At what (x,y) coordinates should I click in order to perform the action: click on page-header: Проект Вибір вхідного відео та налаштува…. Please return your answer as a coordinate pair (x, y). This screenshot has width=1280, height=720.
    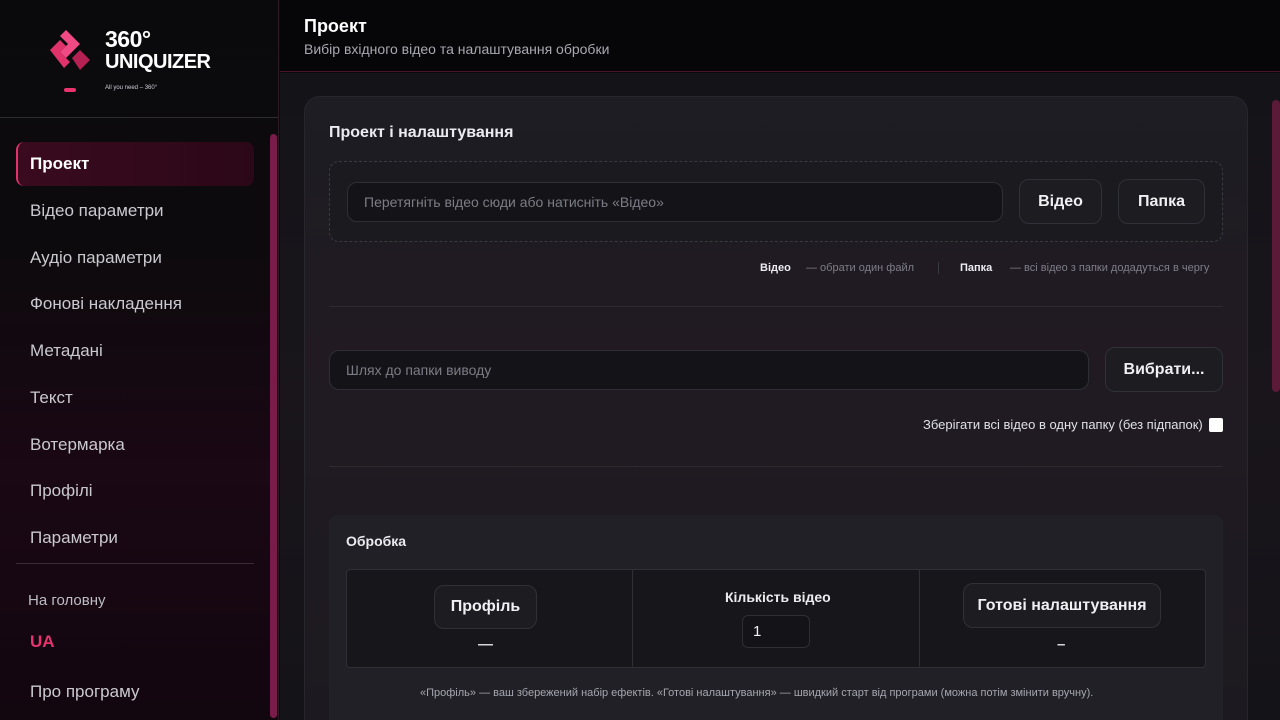
    Looking at the image, I should click on (780, 36).